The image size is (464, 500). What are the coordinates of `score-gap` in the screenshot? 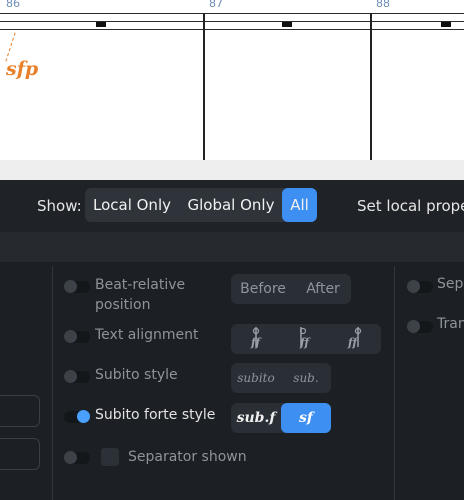 It's located at (232, 170).